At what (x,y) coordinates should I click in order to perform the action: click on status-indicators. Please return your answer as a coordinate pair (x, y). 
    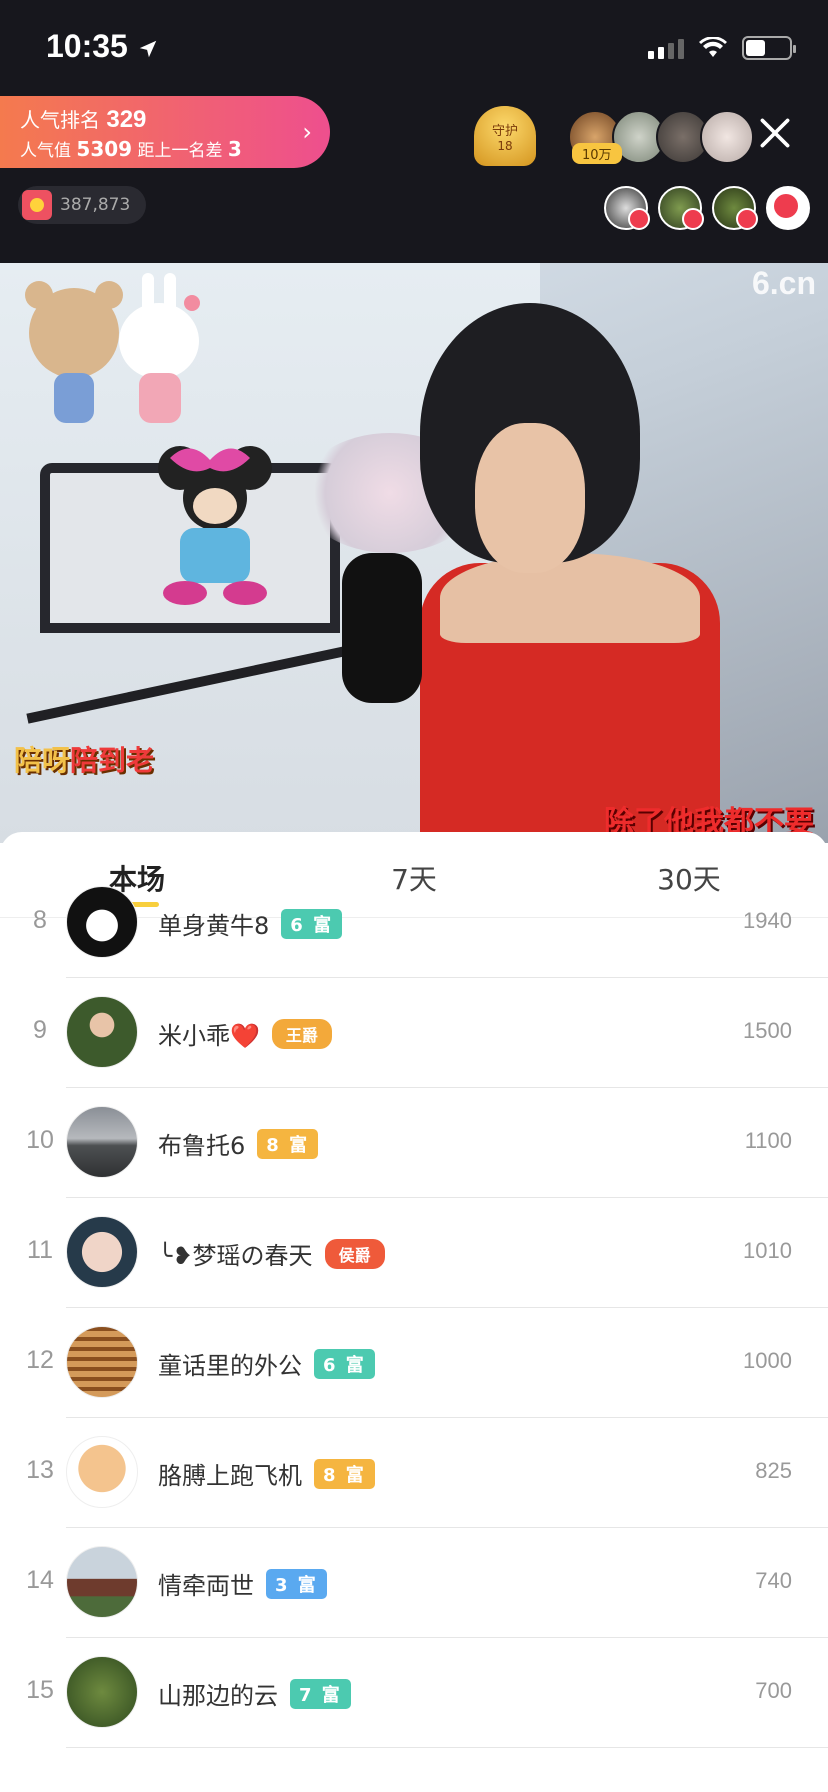
    Looking at the image, I should click on (722, 48).